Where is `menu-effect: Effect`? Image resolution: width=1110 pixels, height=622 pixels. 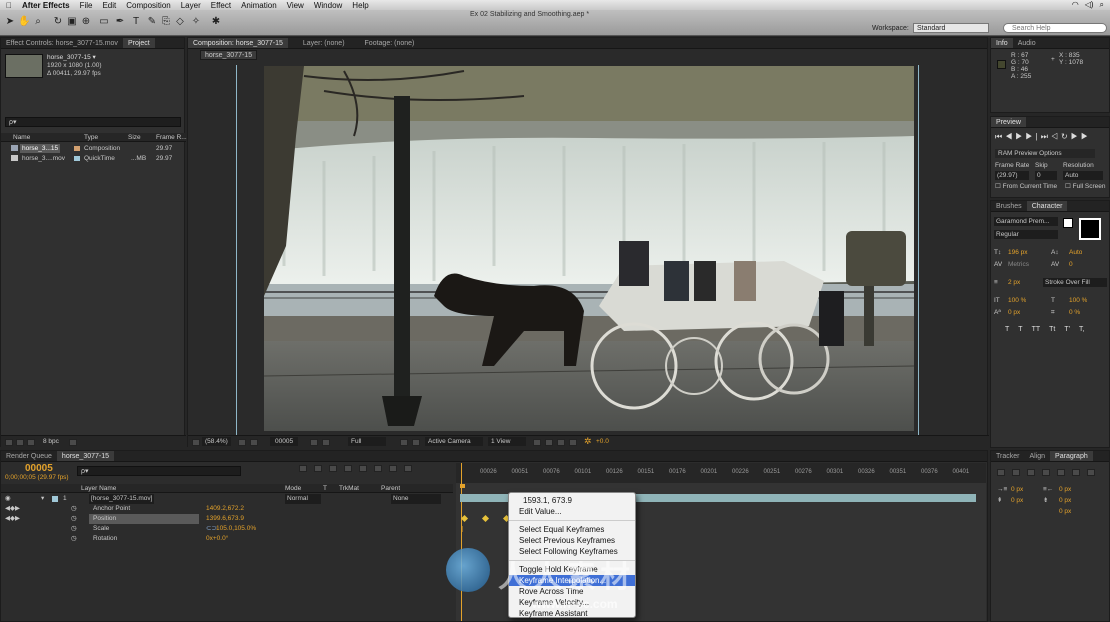 menu-effect: Effect is located at coordinates (221, 5).